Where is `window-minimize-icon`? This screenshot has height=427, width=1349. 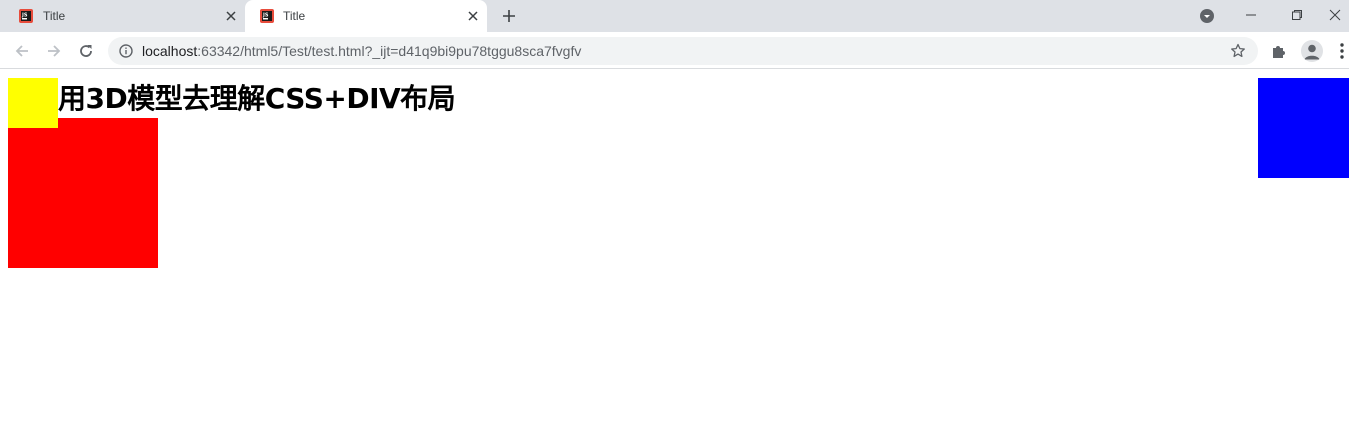
window-minimize-icon is located at coordinates (1251, 15).